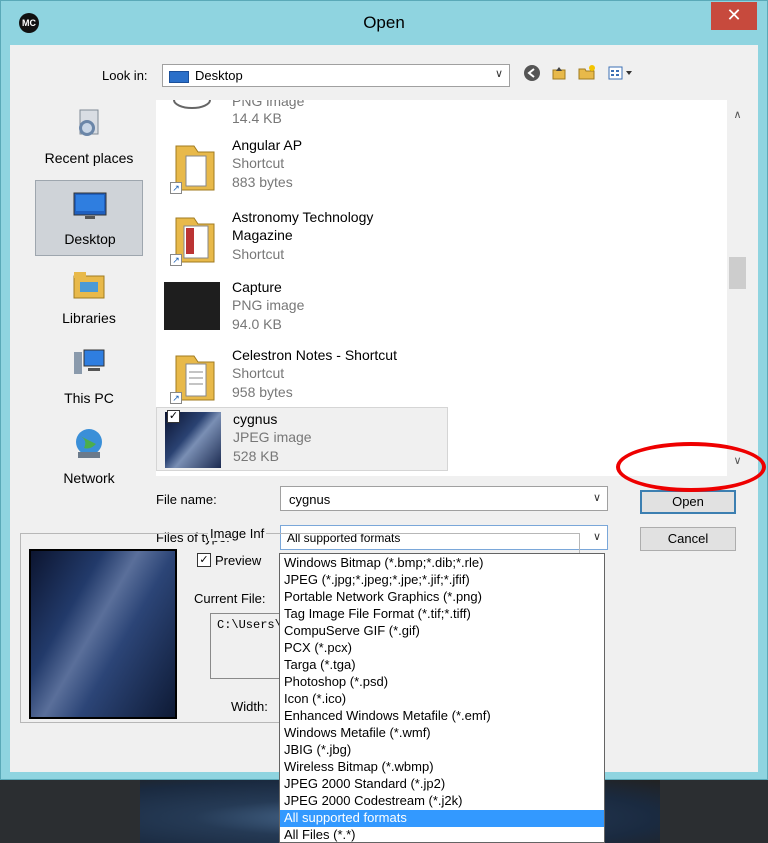  What do you see at coordinates (257, 287) in the screenshot?
I see `file-name: Capture` at bounding box center [257, 287].